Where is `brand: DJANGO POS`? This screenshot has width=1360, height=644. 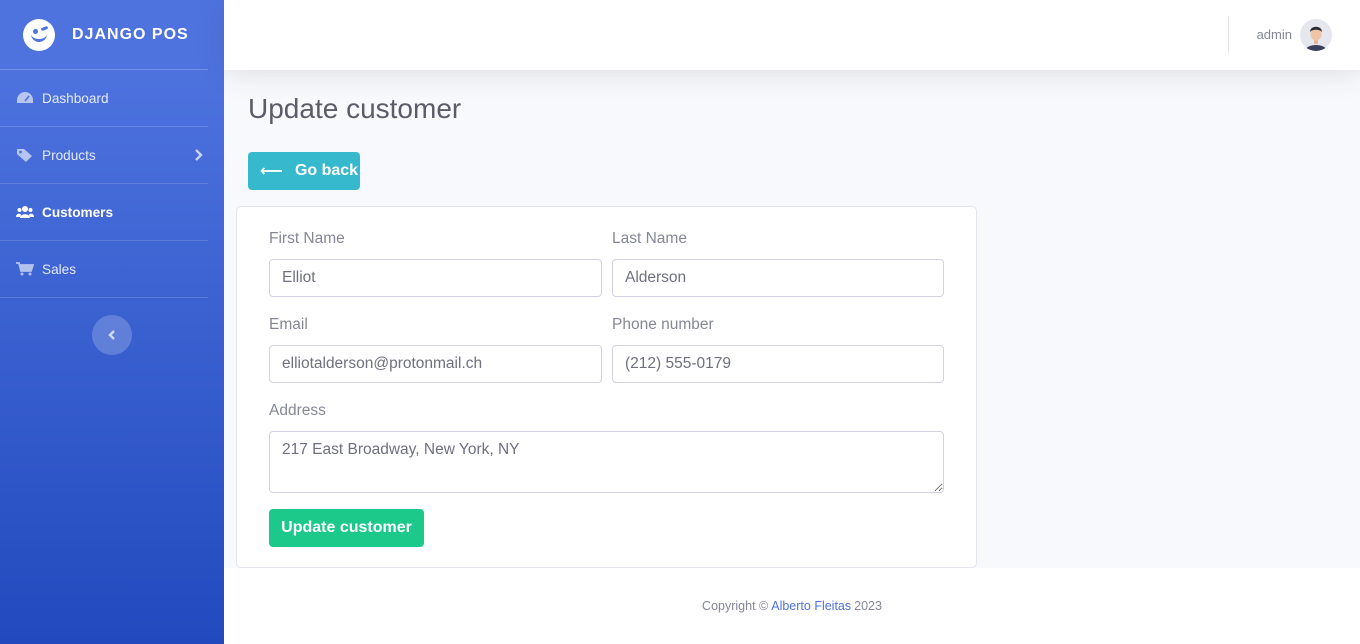 brand: DJANGO POS is located at coordinates (104, 35).